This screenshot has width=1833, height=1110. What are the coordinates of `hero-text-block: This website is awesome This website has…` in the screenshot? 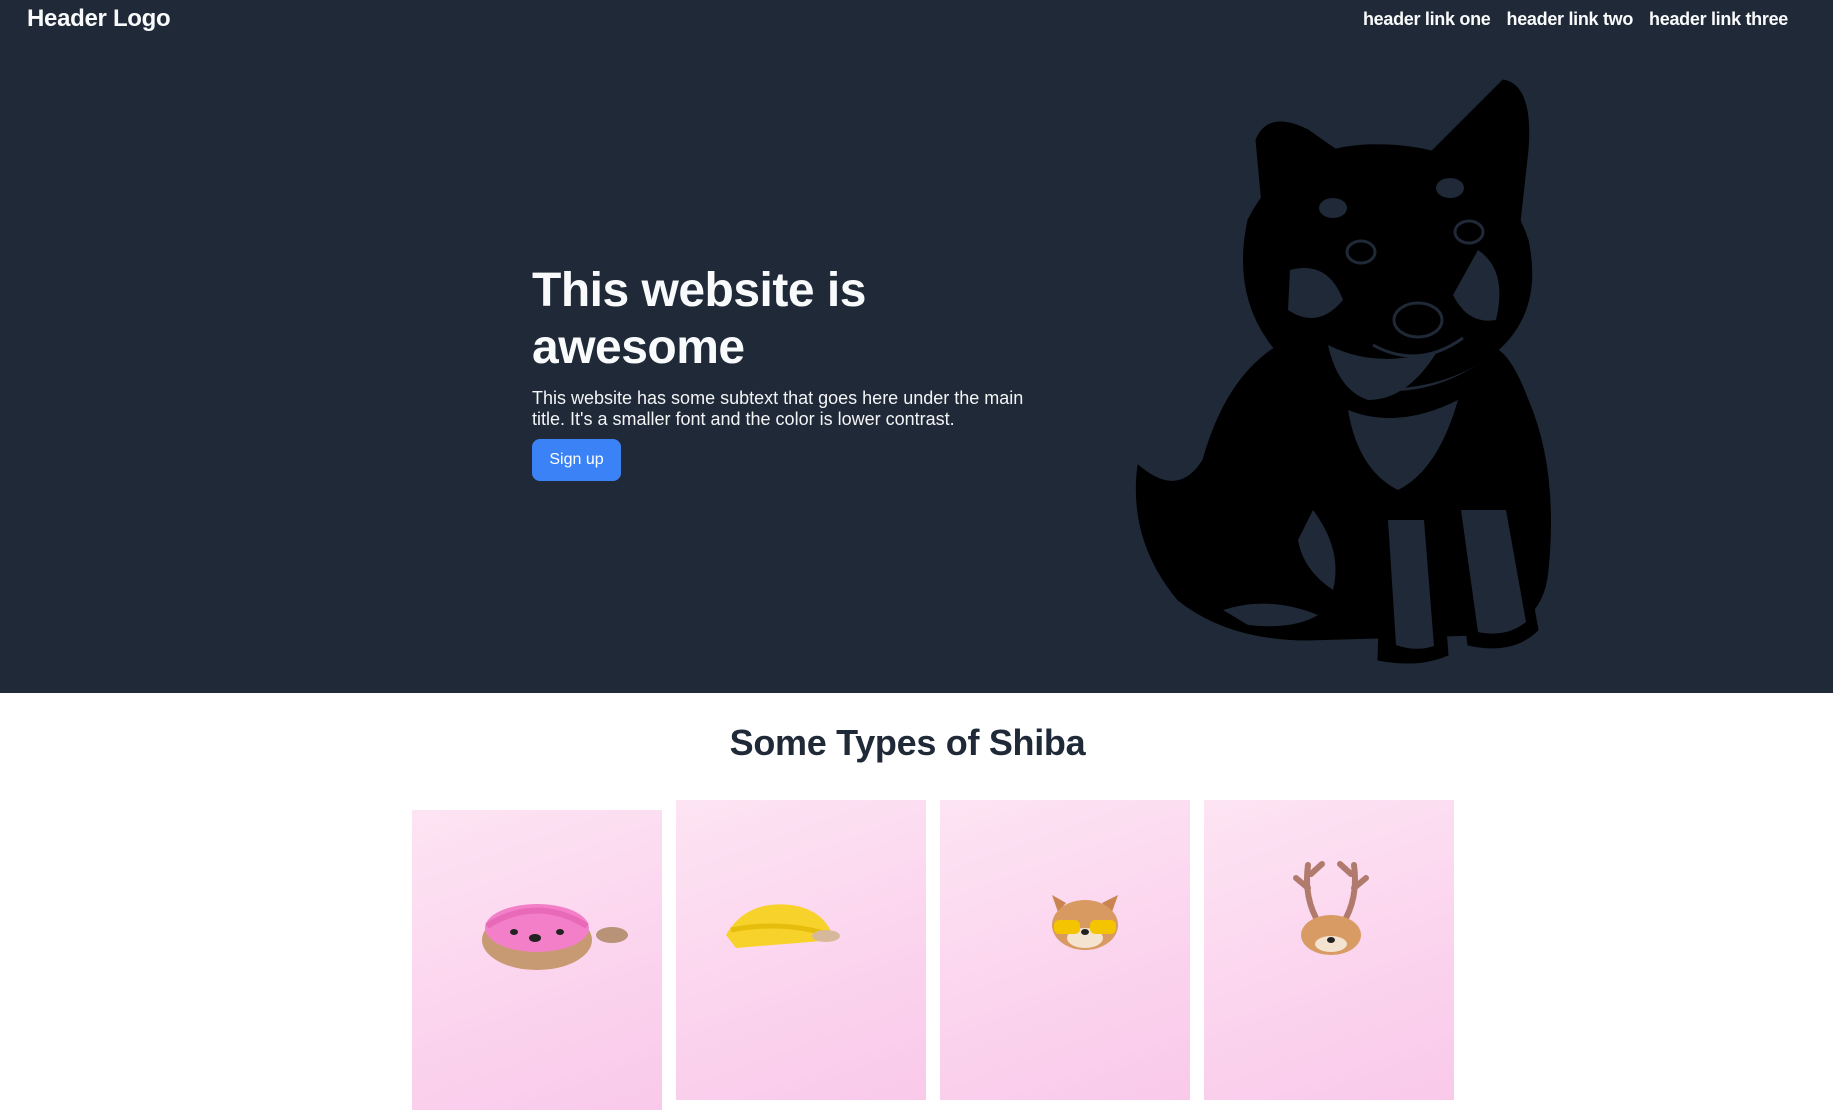 It's located at (792, 346).